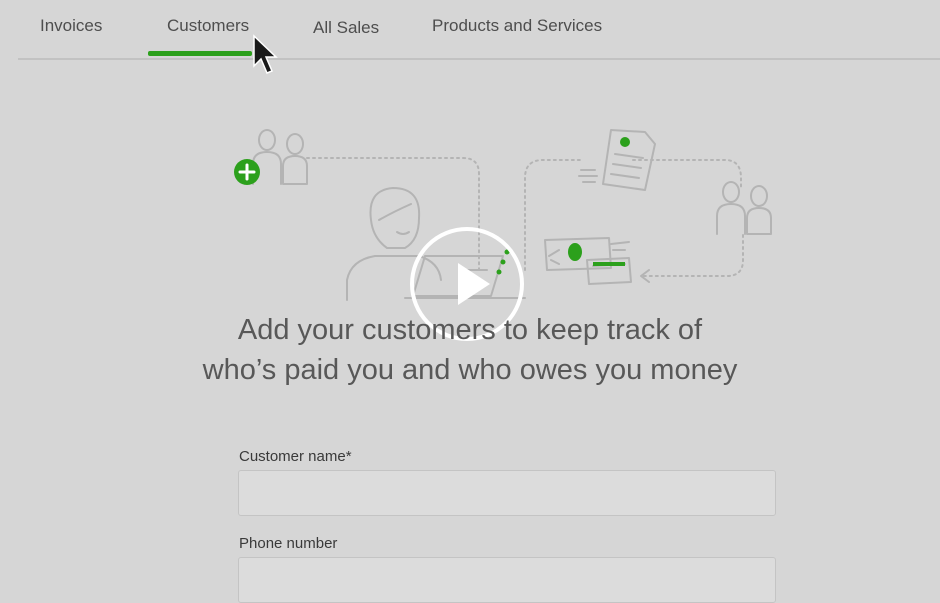 The width and height of the screenshot is (940, 603). Describe the element at coordinates (507, 580) in the screenshot. I see `phone-number-input` at that location.